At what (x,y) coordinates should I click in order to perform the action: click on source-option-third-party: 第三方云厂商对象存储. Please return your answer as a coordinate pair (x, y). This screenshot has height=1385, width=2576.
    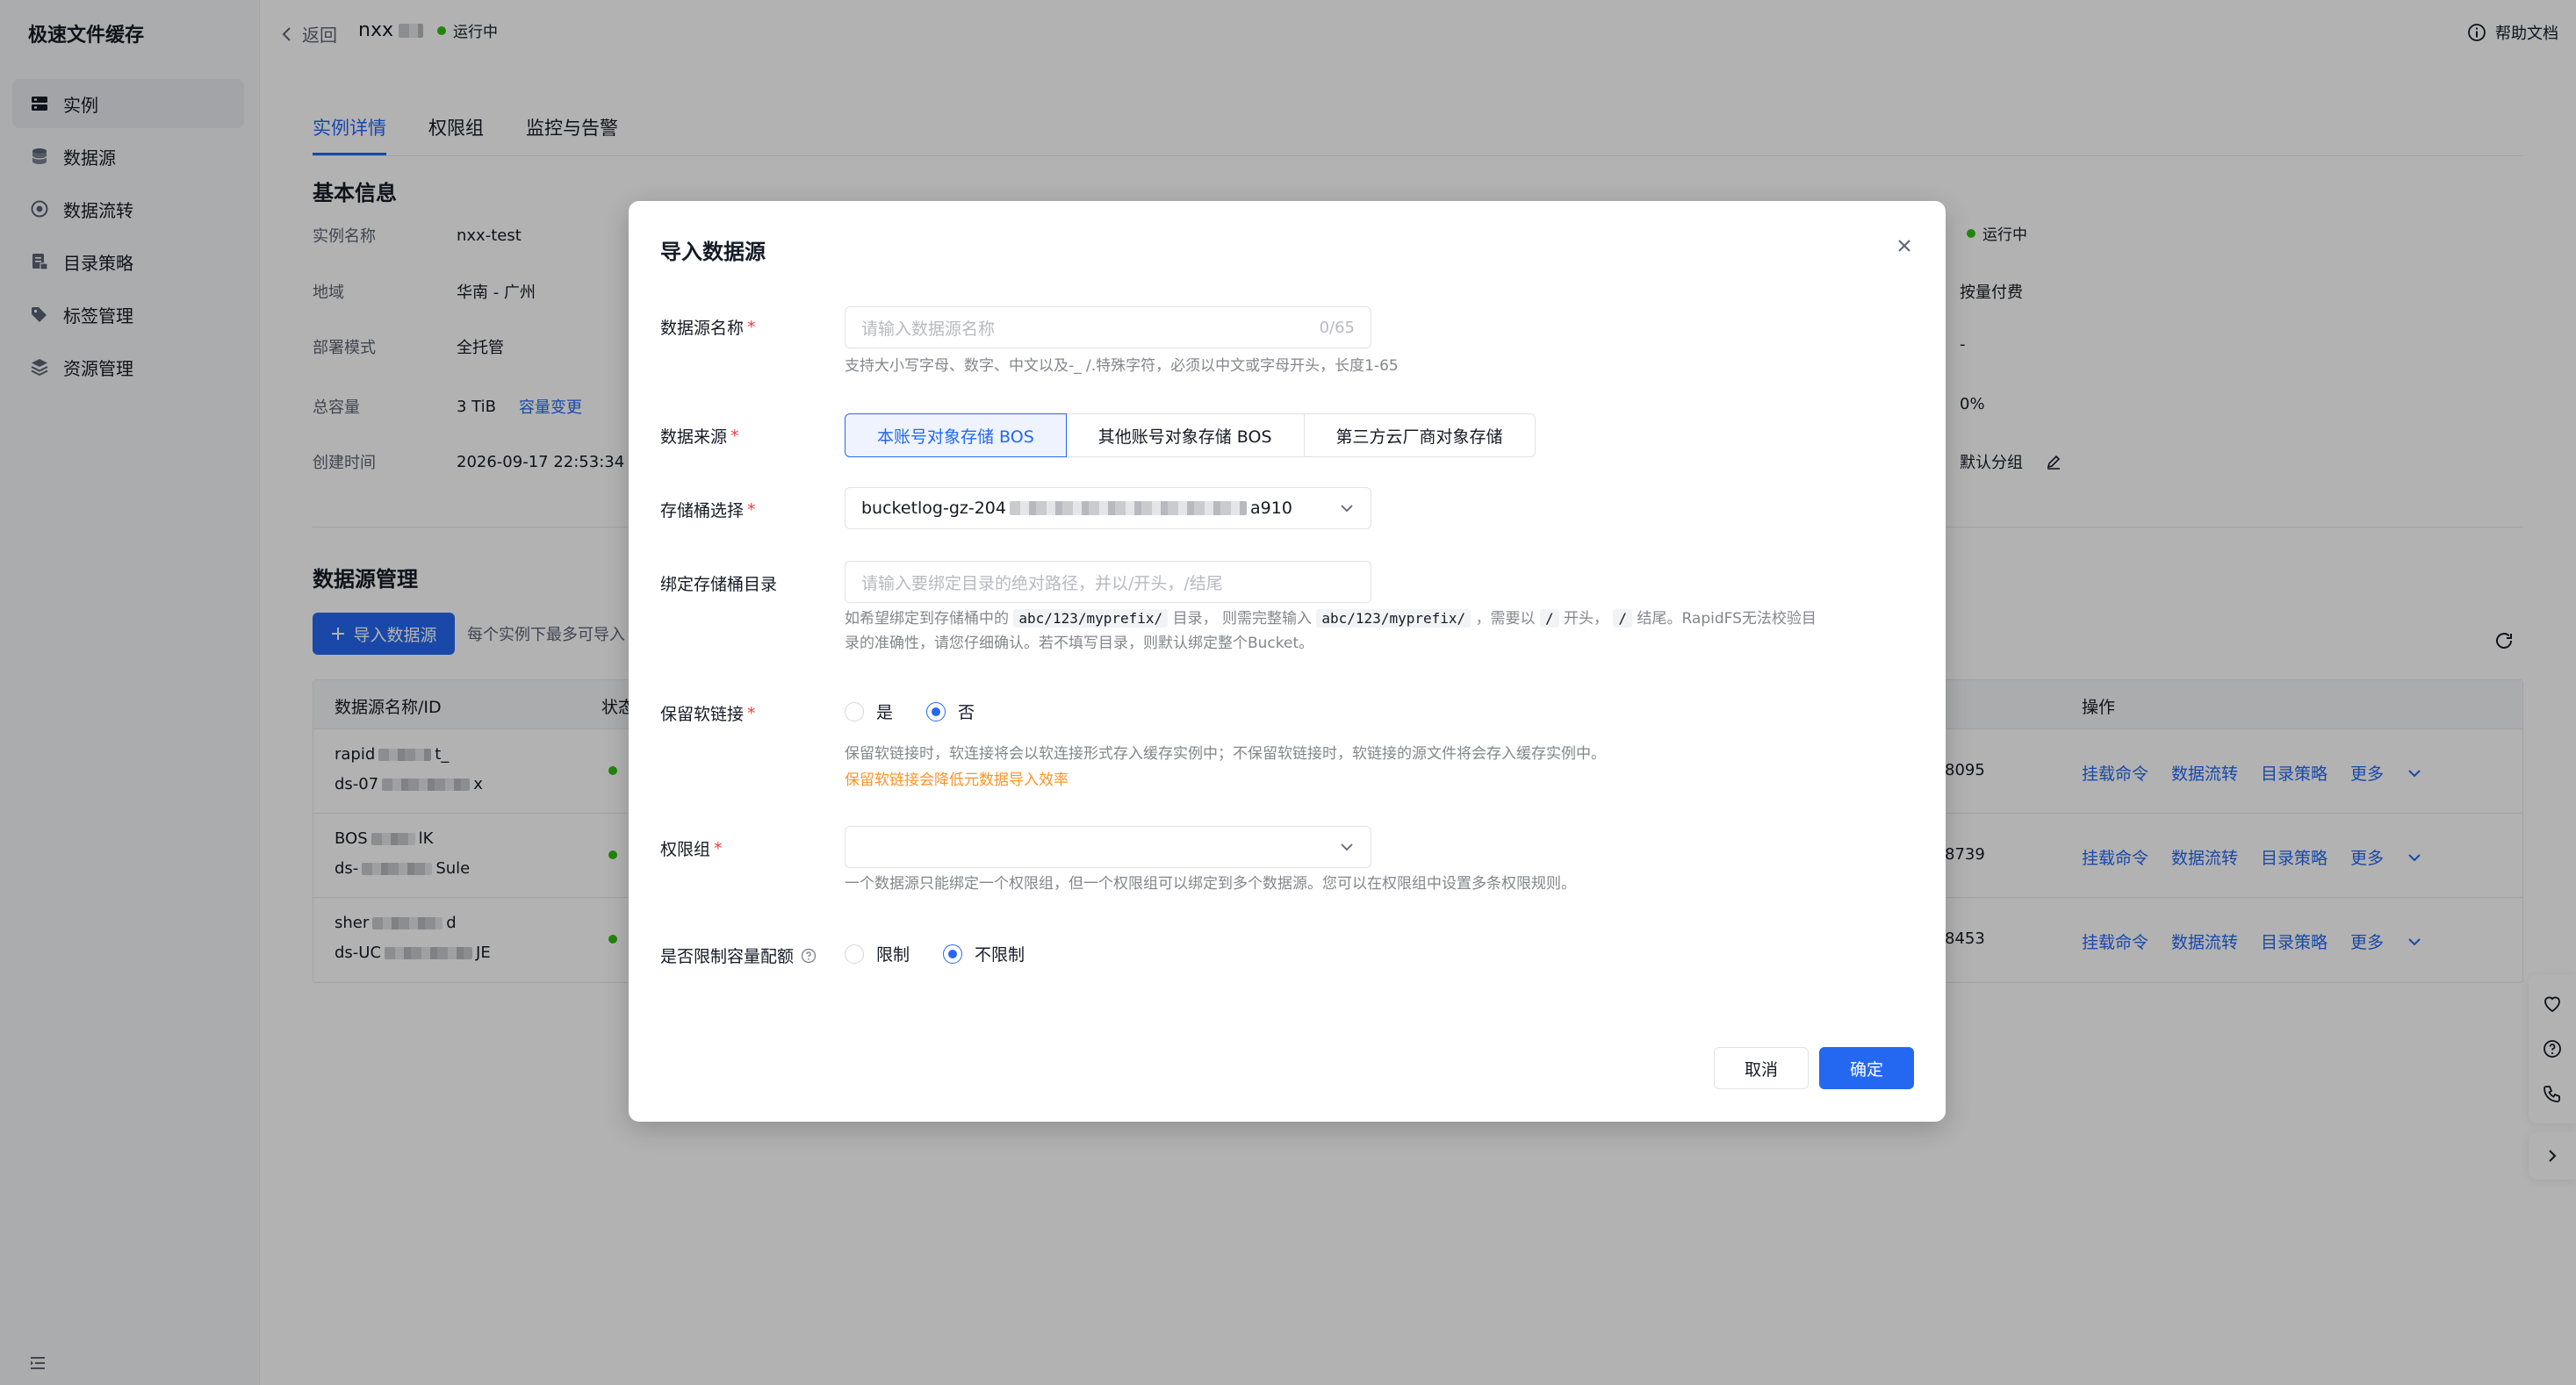
    Looking at the image, I should click on (1419, 435).